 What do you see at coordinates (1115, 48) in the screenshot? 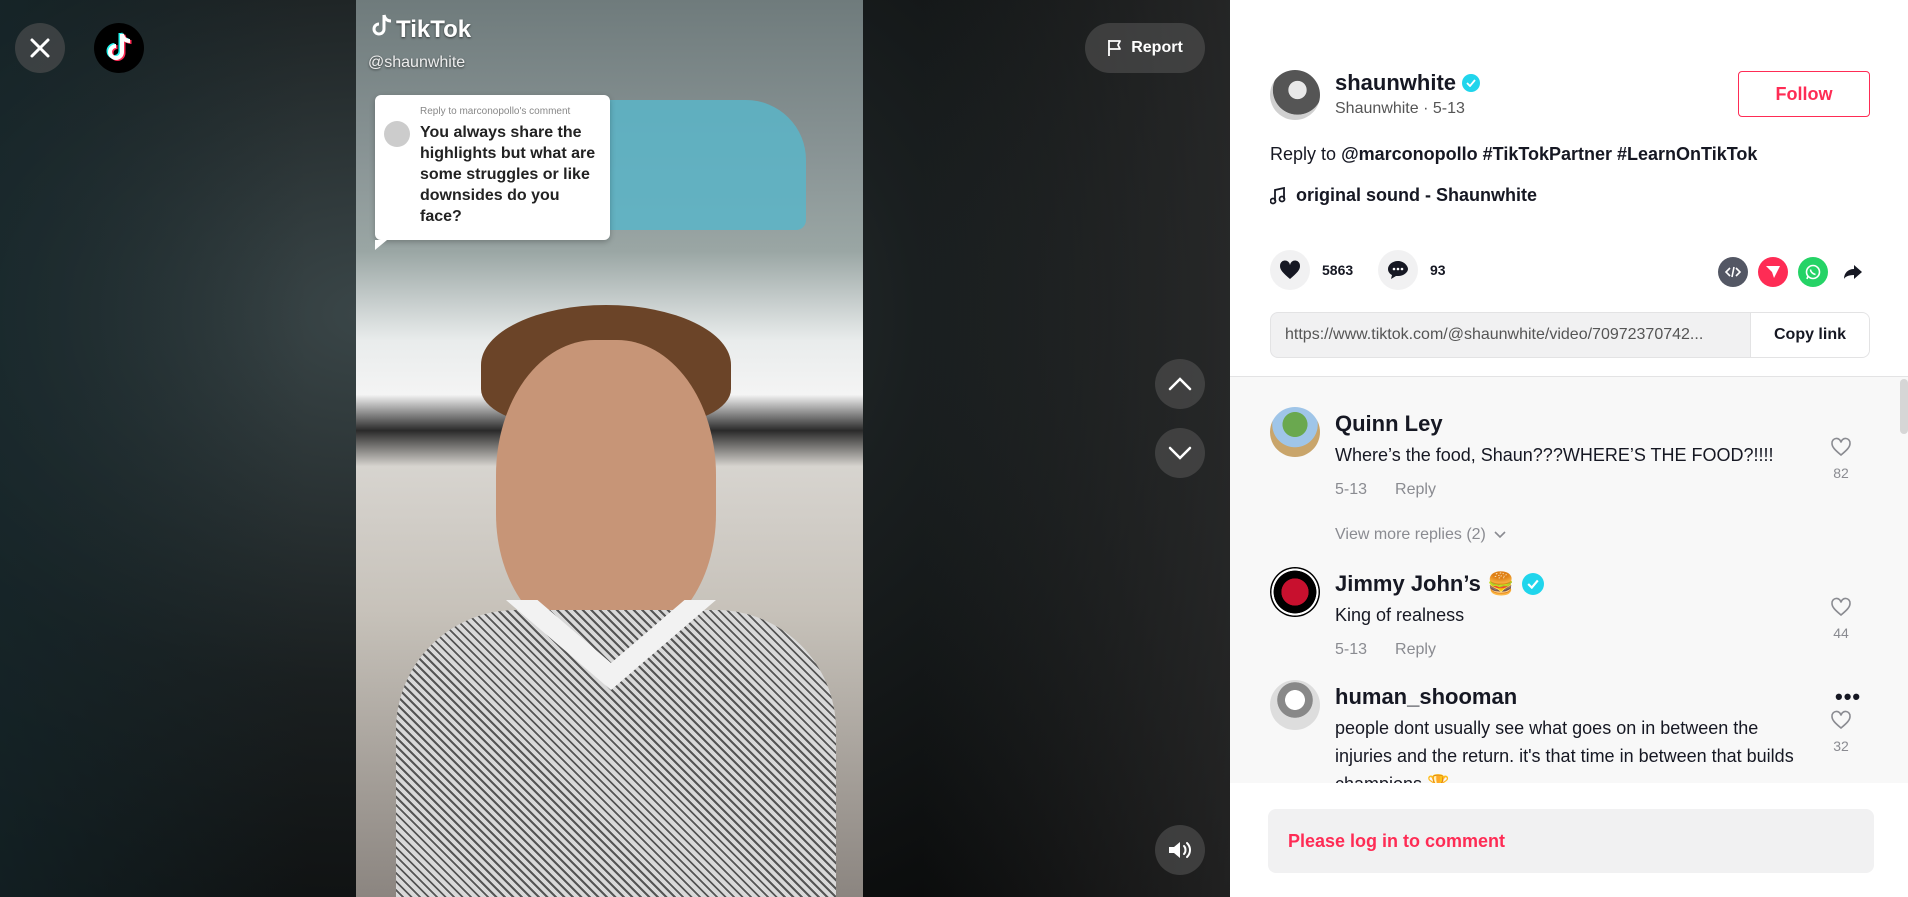
I see `flag-icon` at bounding box center [1115, 48].